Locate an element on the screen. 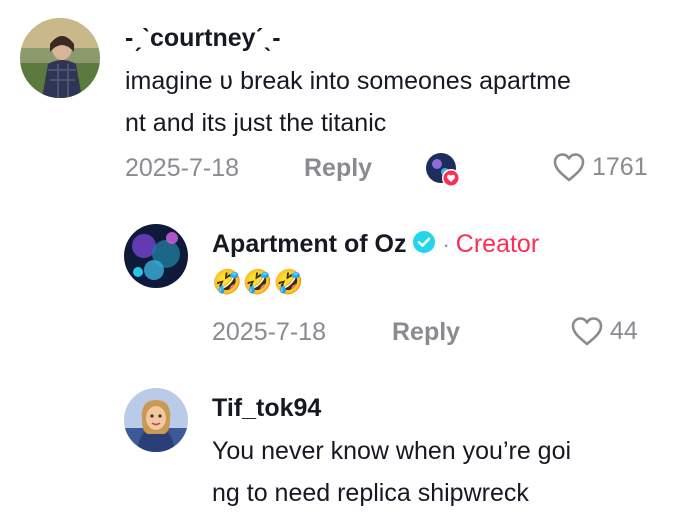 The width and height of the screenshot is (688, 516). comment-username: Apartment of Oz is located at coordinates (309, 244).